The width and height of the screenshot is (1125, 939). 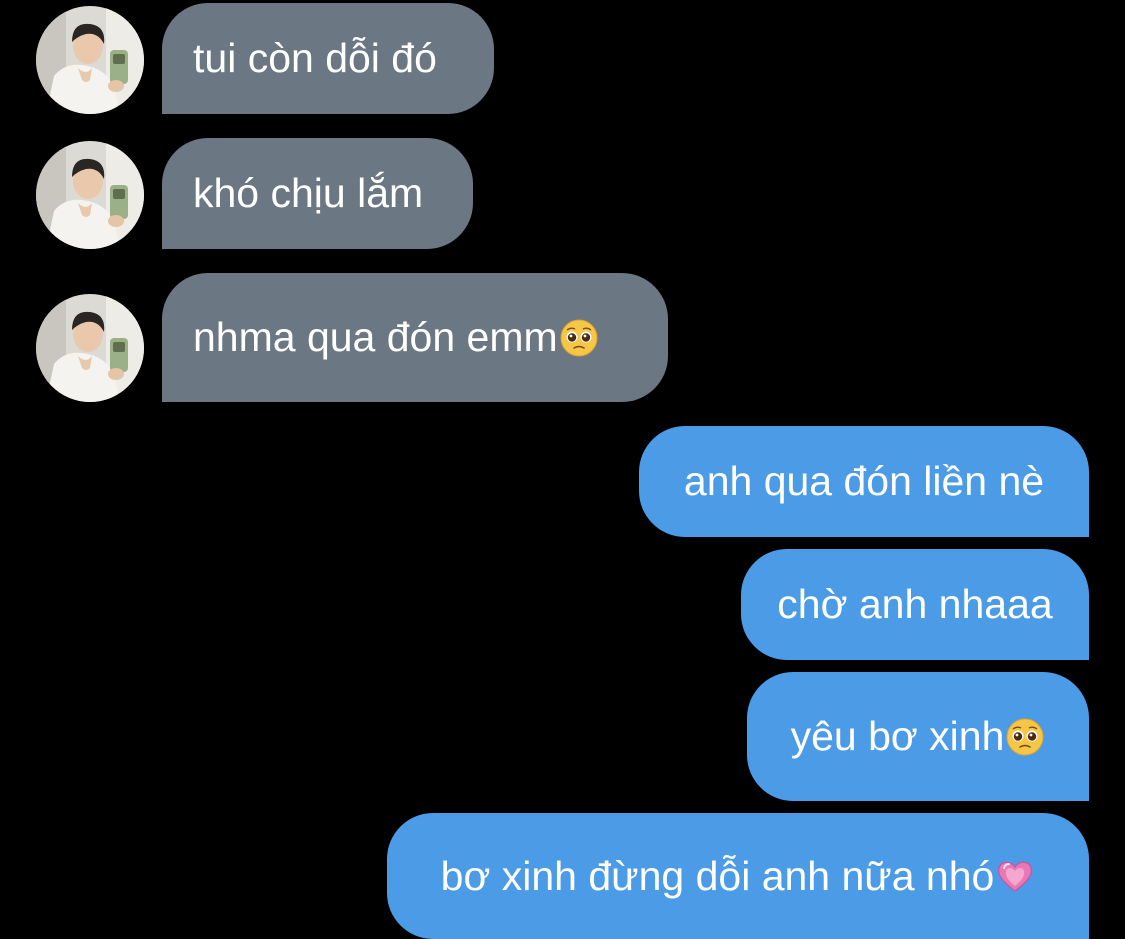 I want to click on incoming-message-bubble: khó chịu lắm, so click(x=317, y=193).